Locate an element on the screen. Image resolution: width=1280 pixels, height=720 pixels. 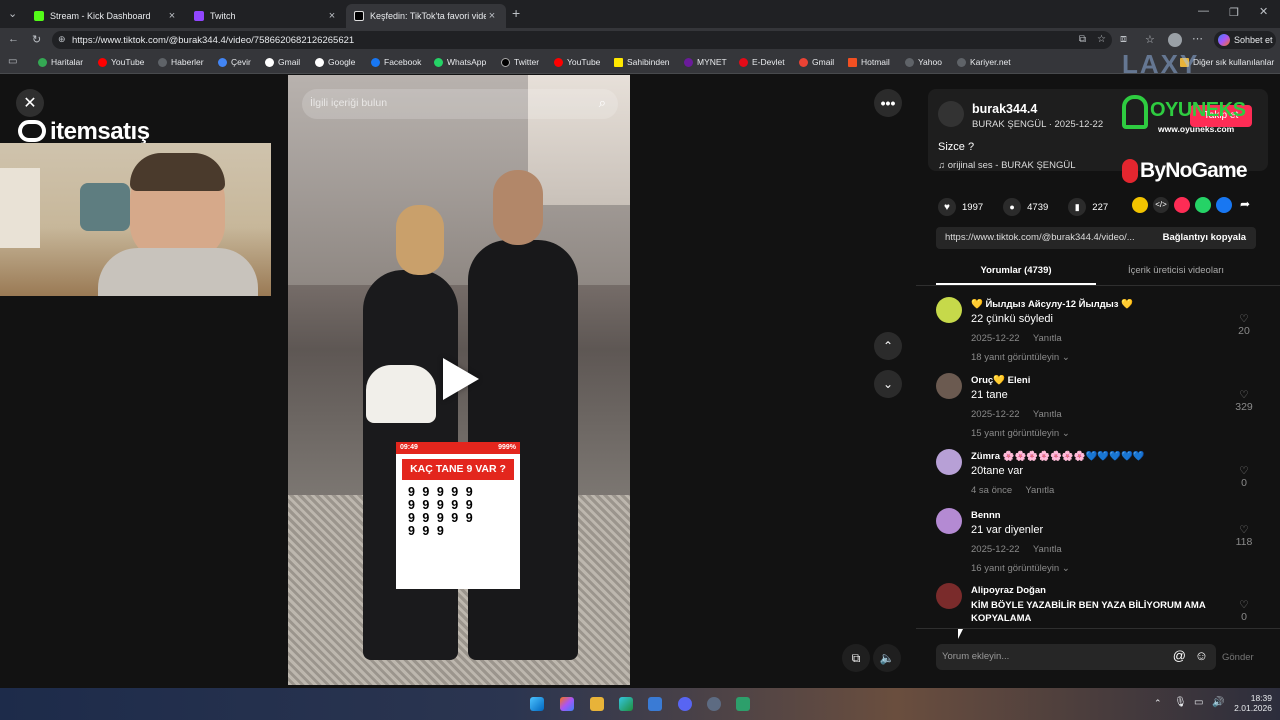
mention-icon: @ is located at coordinates (1179, 655).